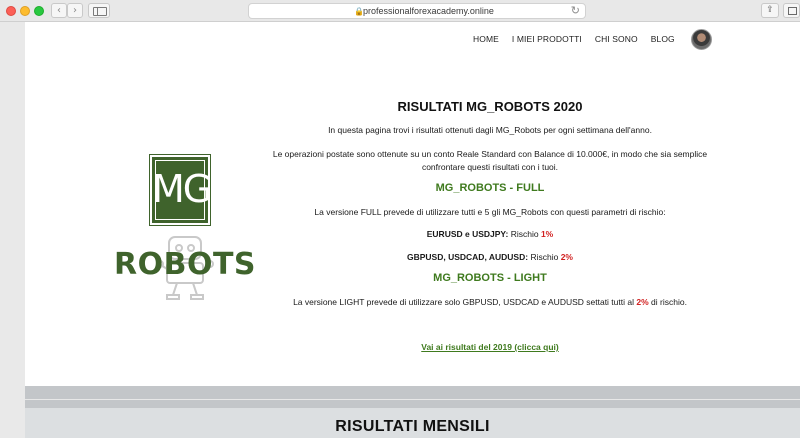 Image resolution: width=800 pixels, height=438 pixels. I want to click on nav-about-link: CHI SONO, so click(616, 39).